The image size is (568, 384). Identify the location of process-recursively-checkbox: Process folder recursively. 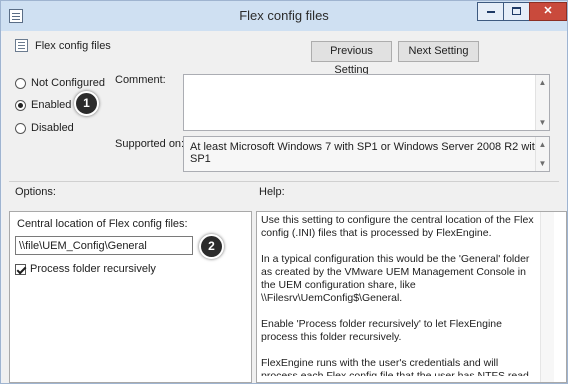
(85, 269).